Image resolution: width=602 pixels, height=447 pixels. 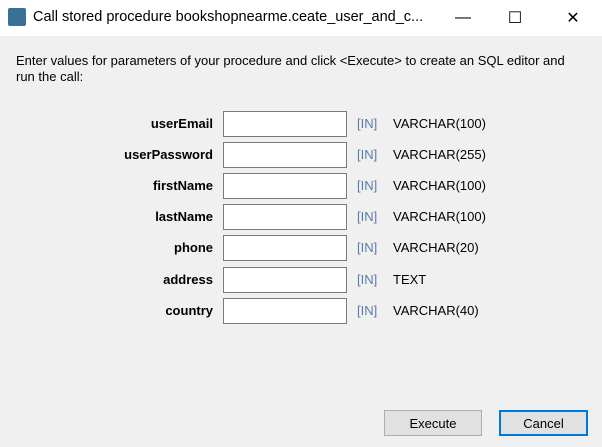 What do you see at coordinates (463, 18) in the screenshot?
I see `minimize-button: —` at bounding box center [463, 18].